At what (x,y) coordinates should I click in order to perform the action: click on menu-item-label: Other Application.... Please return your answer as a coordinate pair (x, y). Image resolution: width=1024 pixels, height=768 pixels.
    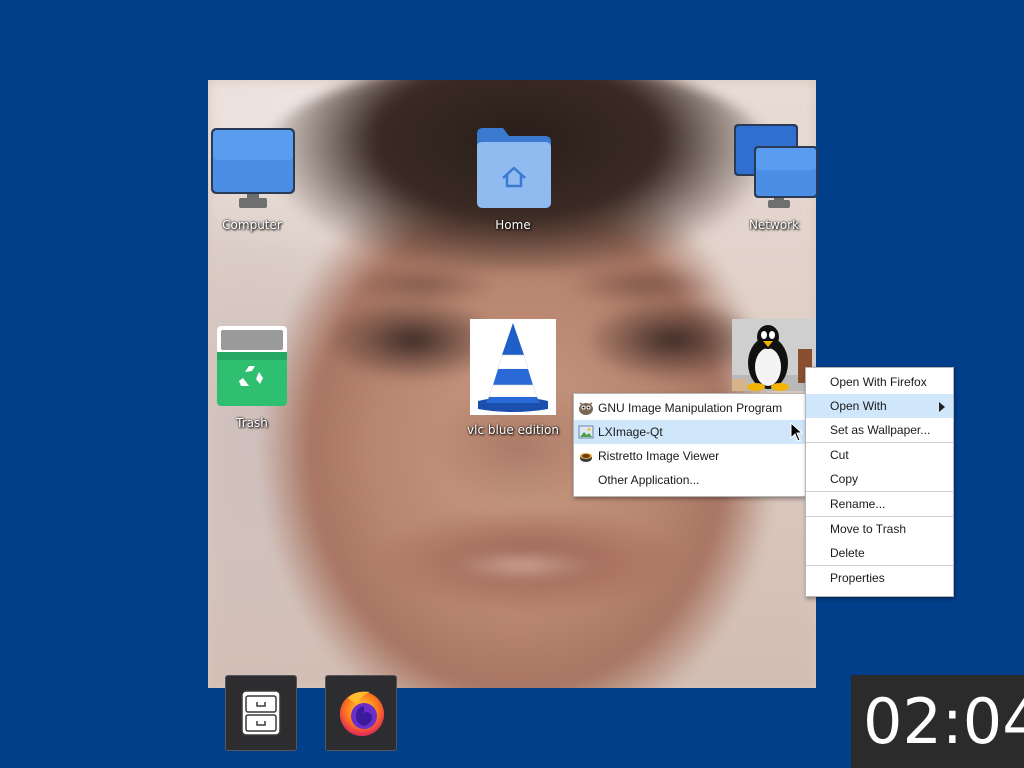
    Looking at the image, I should click on (649, 480).